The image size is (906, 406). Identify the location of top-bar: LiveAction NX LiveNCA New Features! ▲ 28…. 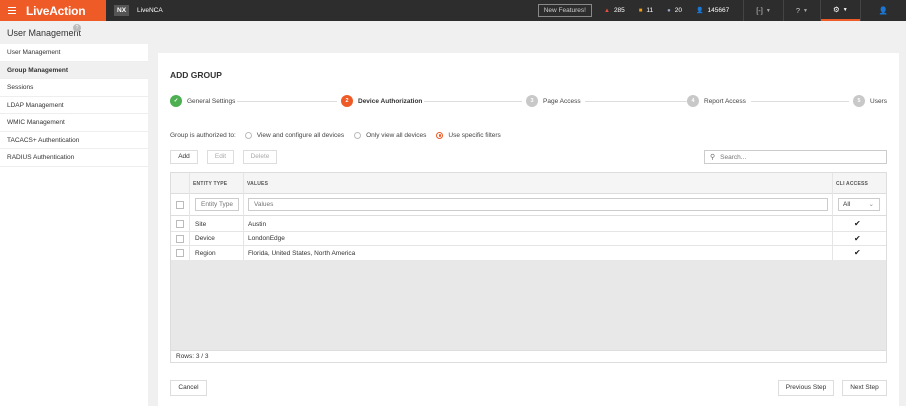
(453, 10).